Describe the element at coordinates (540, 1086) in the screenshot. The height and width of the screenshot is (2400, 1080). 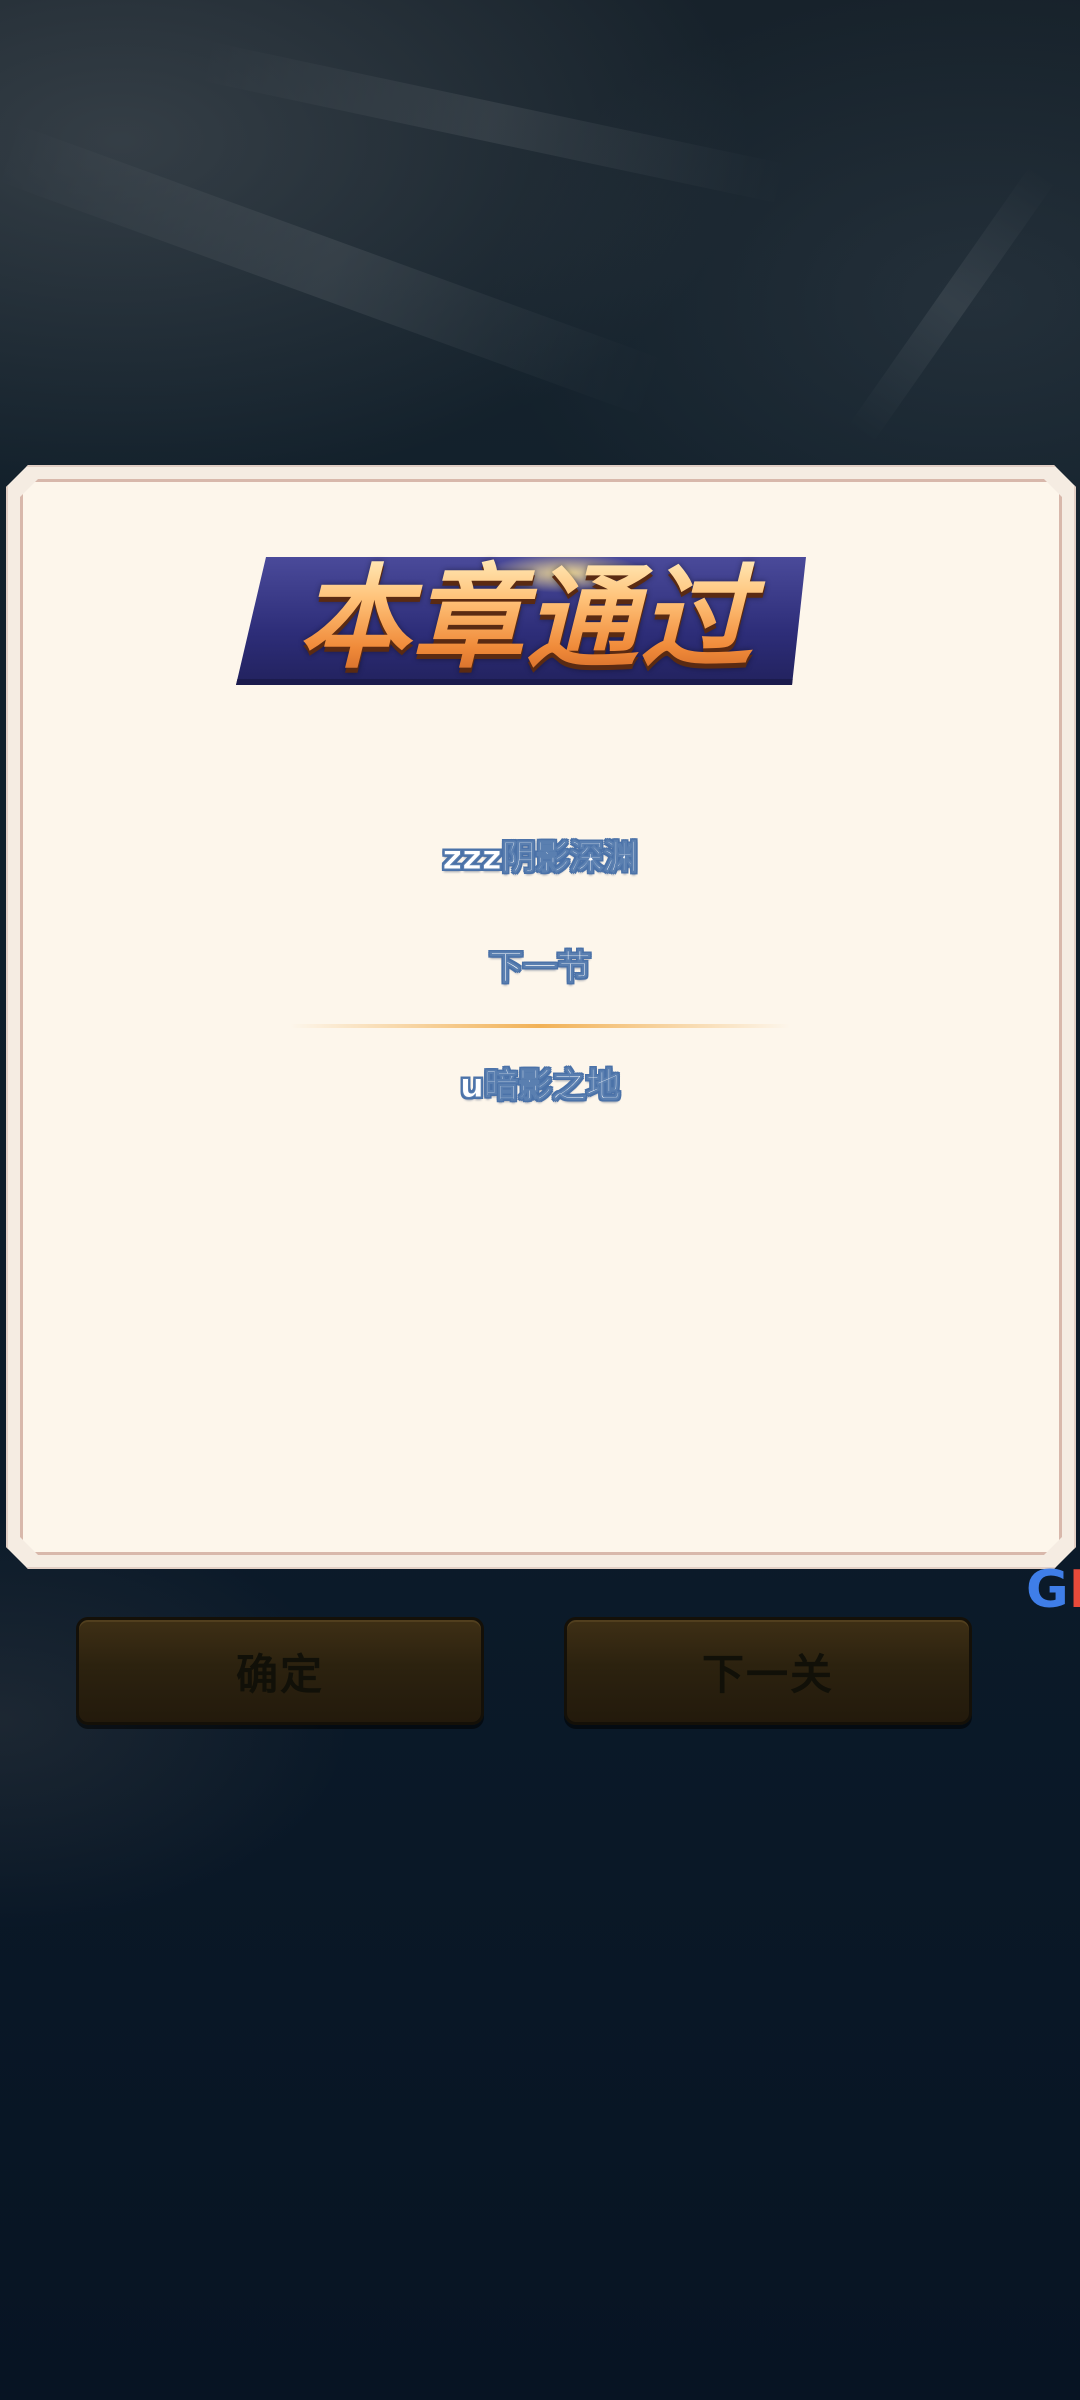
I see `next-level-name: u暗影之地` at that location.